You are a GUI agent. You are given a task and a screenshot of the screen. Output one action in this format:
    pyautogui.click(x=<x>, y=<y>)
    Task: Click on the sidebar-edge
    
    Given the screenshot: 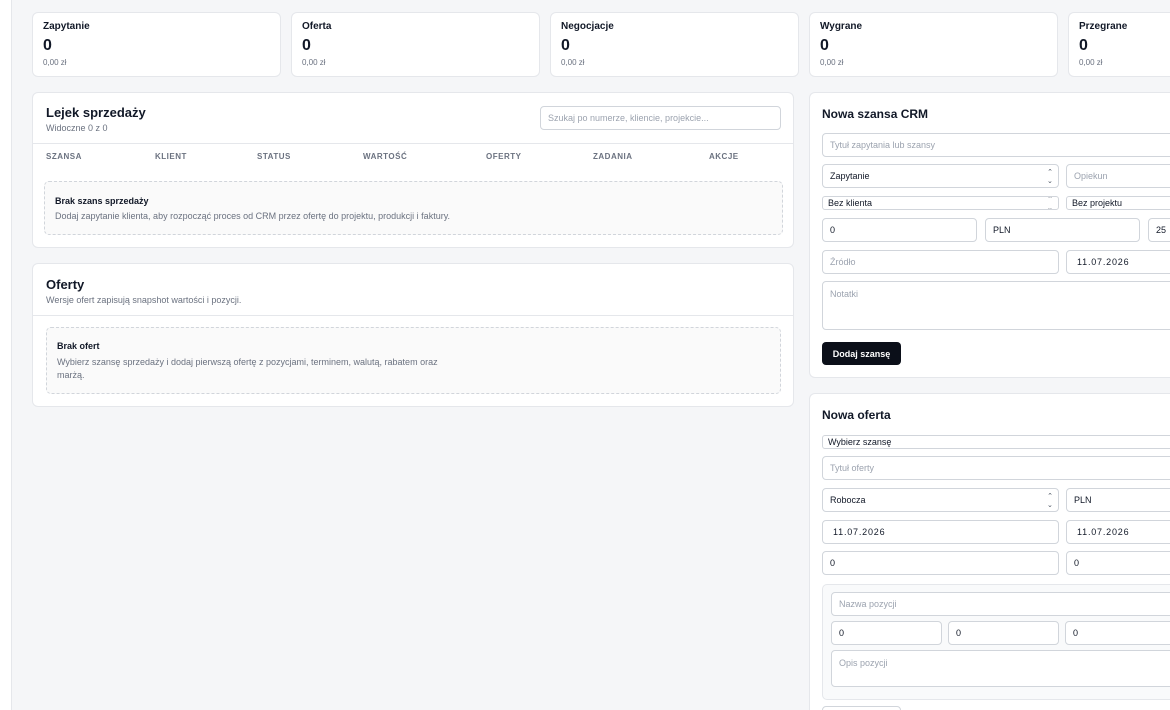 What is the action you would take?
    pyautogui.click(x=6, y=355)
    